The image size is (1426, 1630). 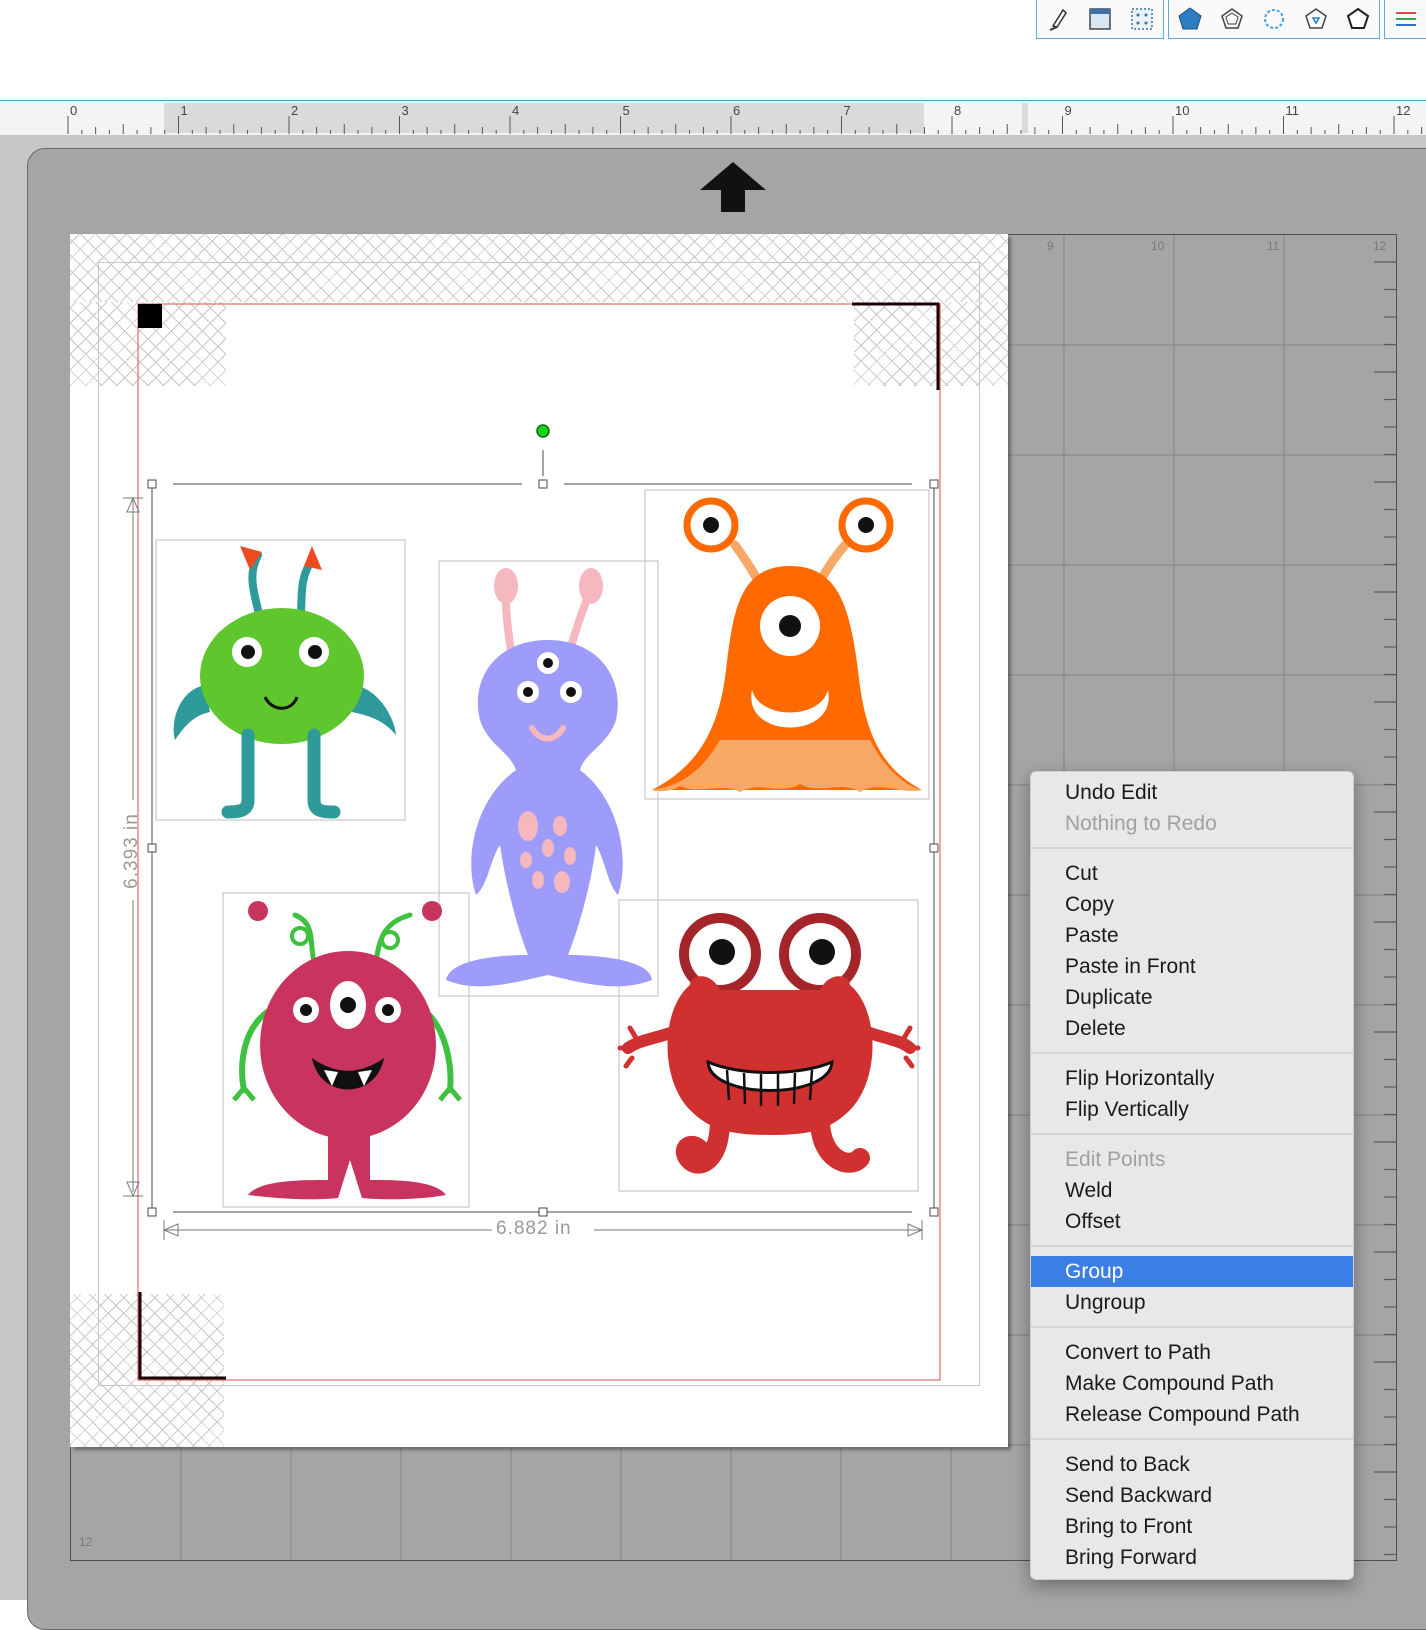 I want to click on height-dimension-label: 6.393 in, so click(x=131, y=851).